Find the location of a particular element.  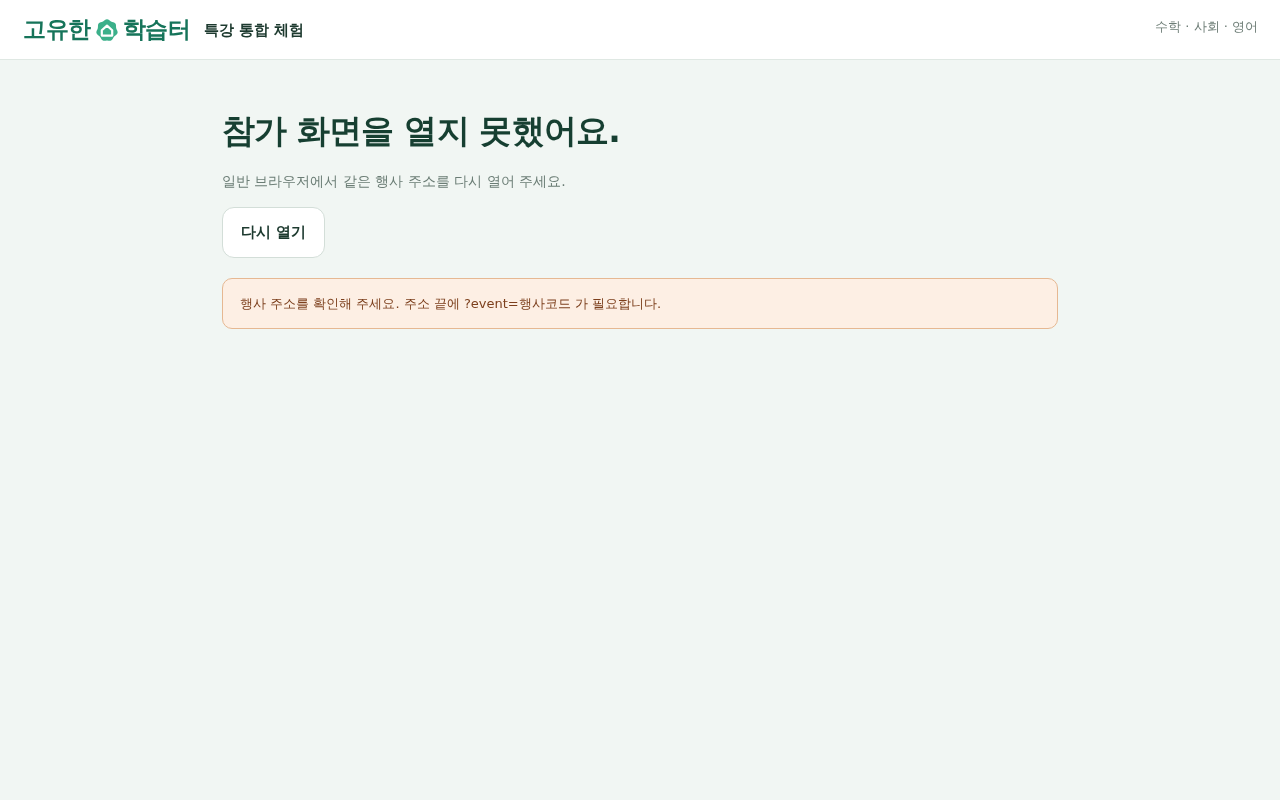

error-message: 일반 브라우저에서 같은 행사 주소를 다시 열어 주세요. is located at coordinates (394, 181).